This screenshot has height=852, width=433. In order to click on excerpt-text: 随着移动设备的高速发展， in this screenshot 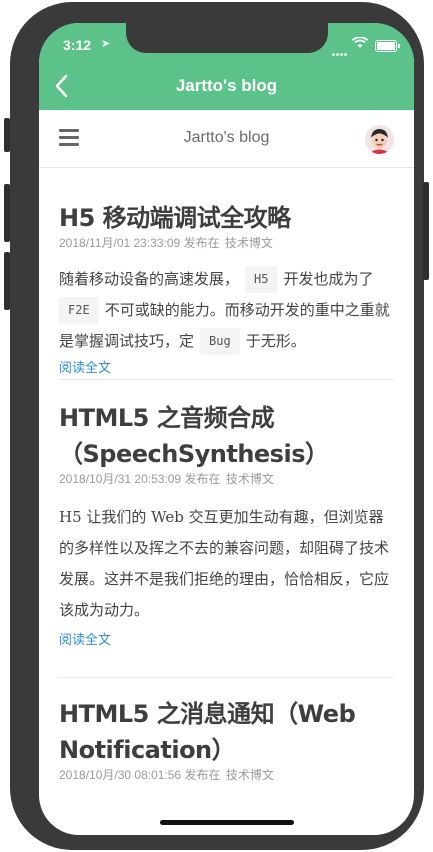, I will do `click(149, 279)`.